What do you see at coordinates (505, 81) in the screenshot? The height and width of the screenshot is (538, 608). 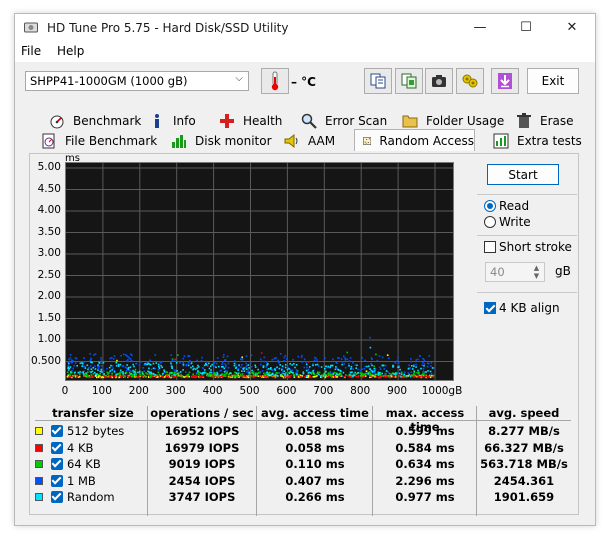 I see `save-results-button` at bounding box center [505, 81].